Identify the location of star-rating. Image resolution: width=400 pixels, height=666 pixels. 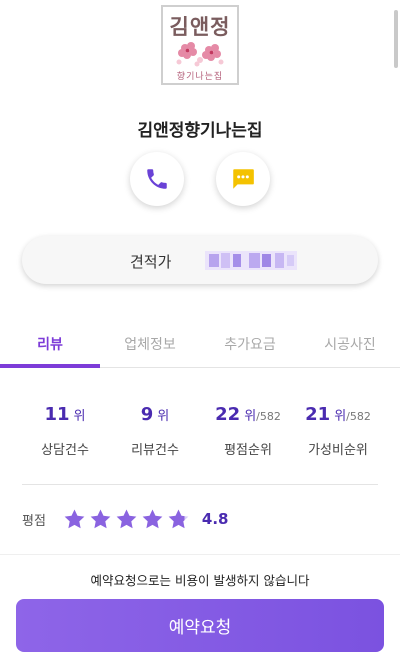
(126, 519).